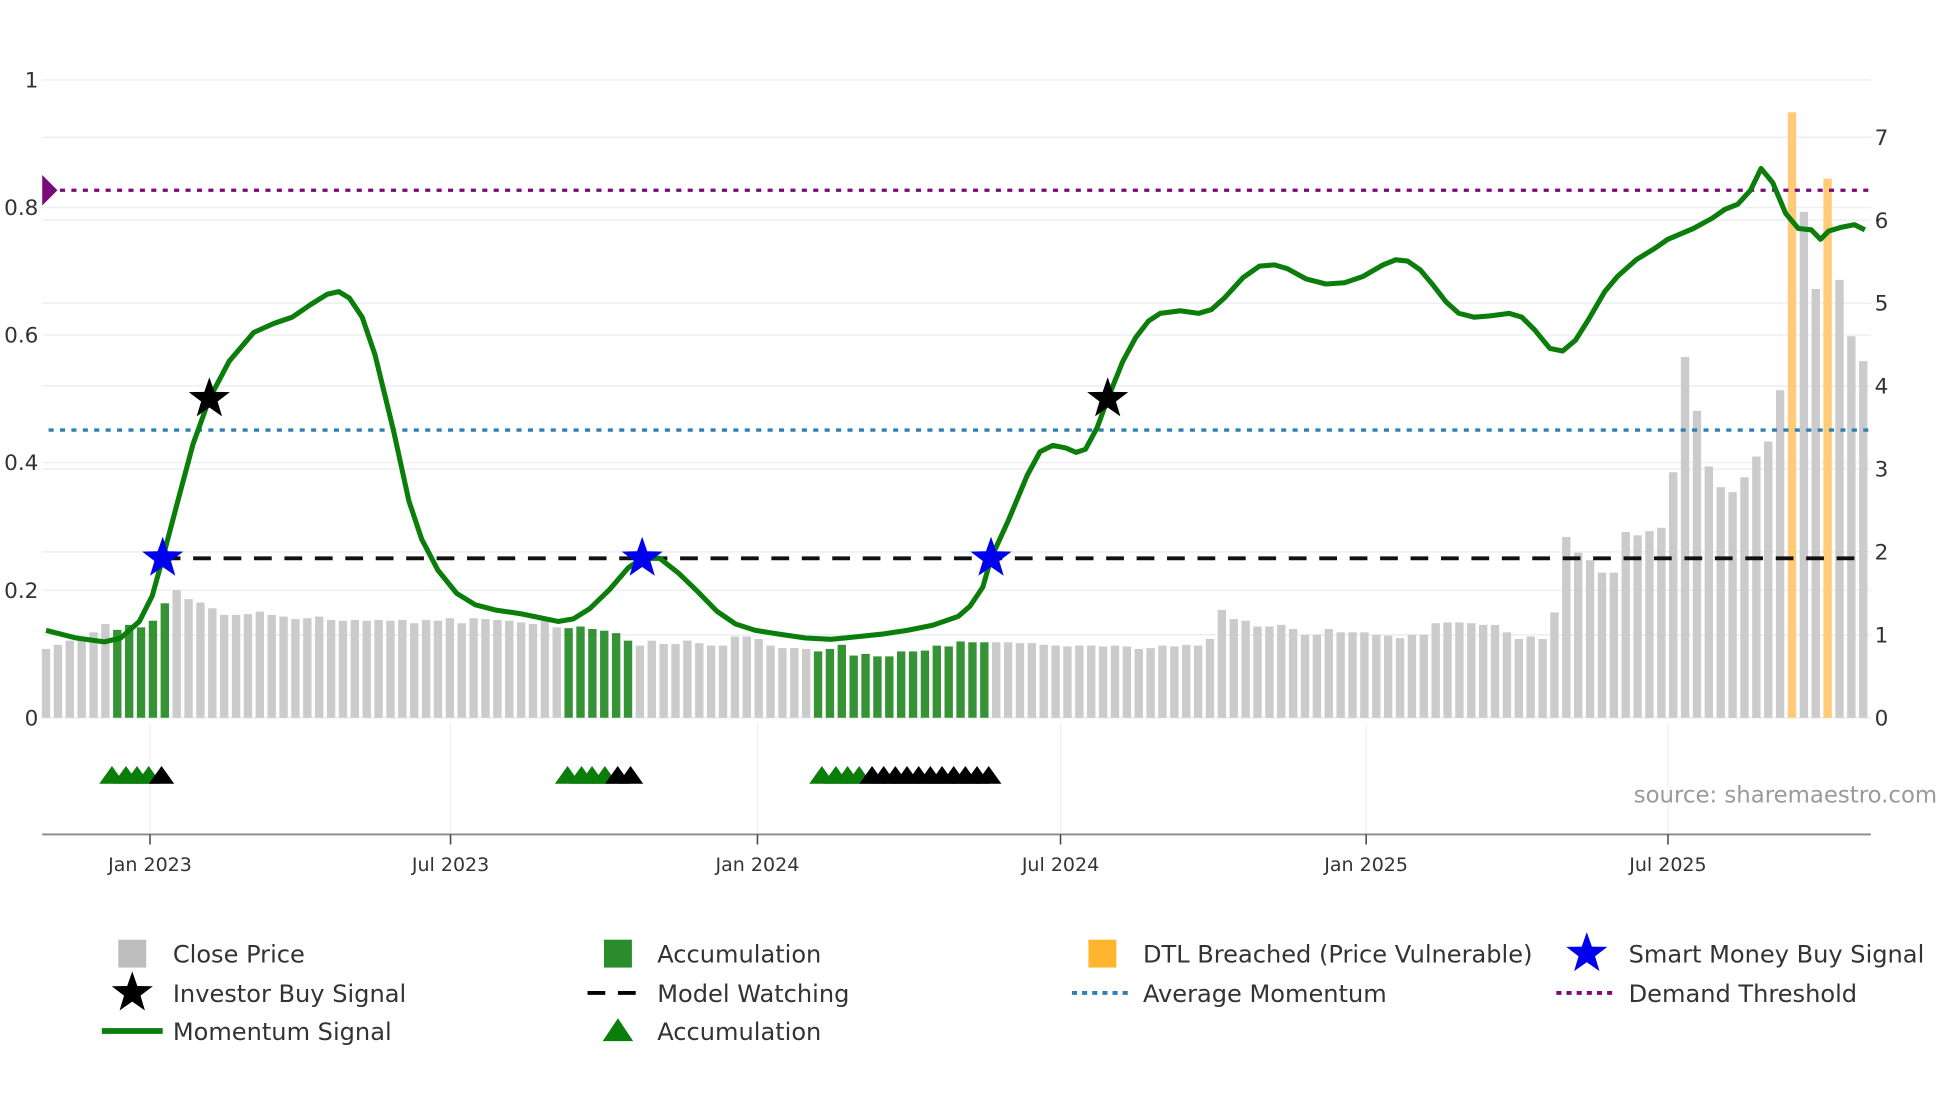  I want to click on star-black-icon, so click(132, 991).